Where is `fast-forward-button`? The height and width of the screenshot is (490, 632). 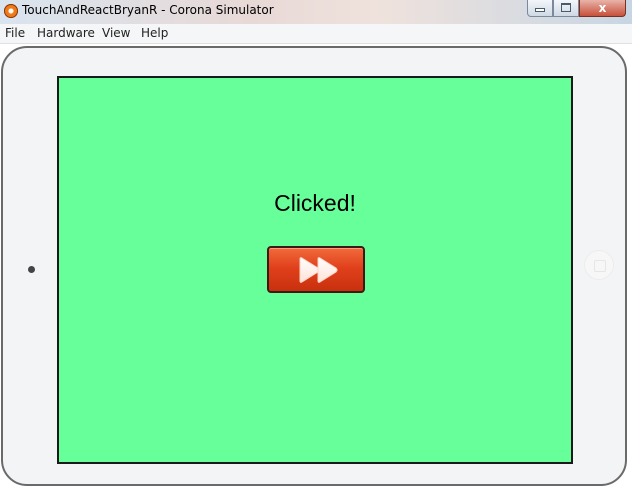 fast-forward-button is located at coordinates (316, 269).